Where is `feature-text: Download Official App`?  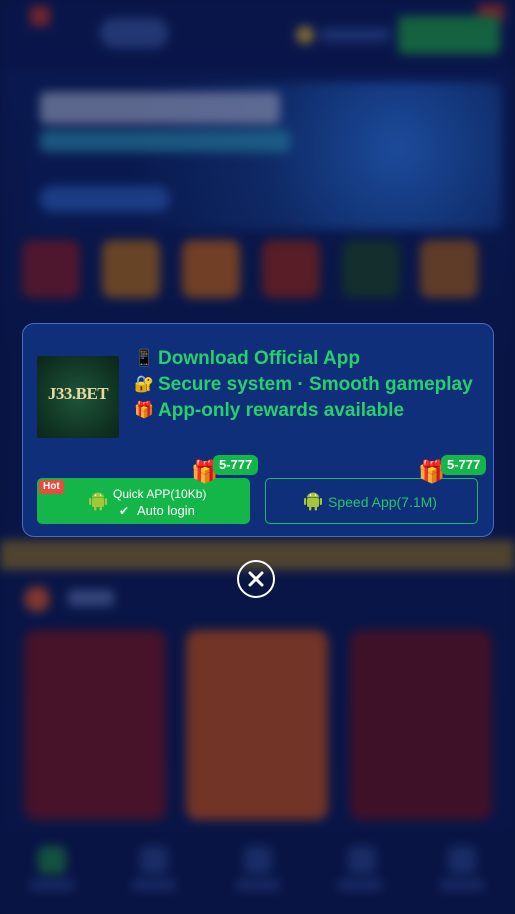
feature-text: Download Official App is located at coordinates (259, 358).